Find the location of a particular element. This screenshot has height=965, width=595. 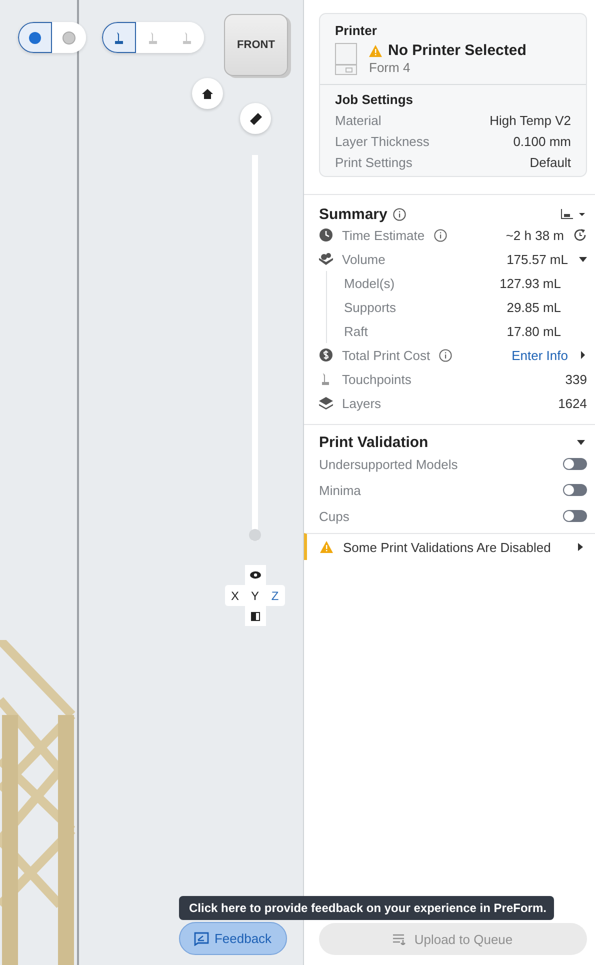

support-mode-button is located at coordinates (119, 37).